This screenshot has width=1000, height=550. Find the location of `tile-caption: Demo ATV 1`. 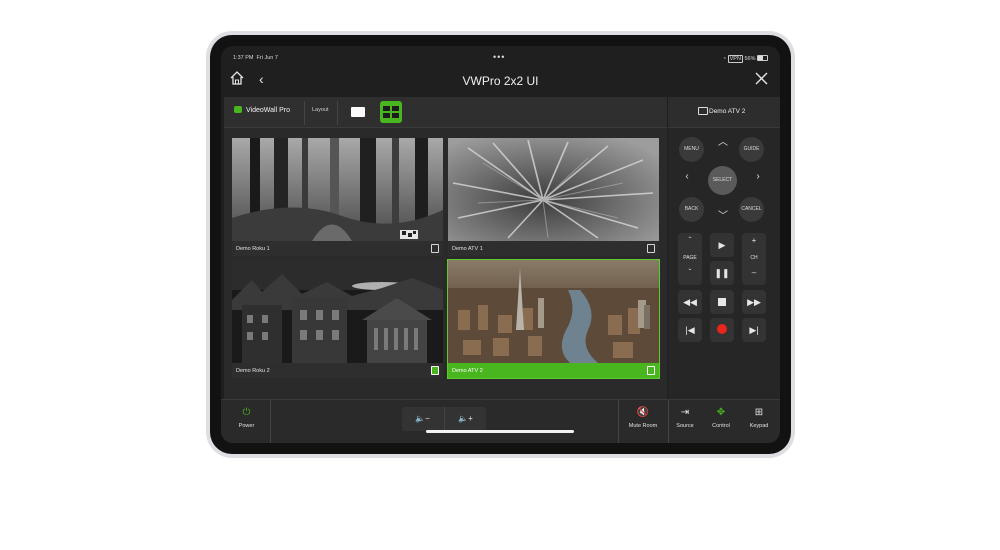

tile-caption: Demo ATV 1 is located at coordinates (553, 248).